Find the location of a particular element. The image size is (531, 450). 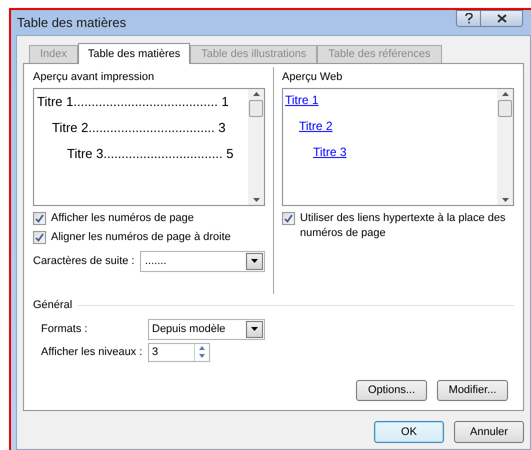

checkbox-label: Afficher les numéros de page is located at coordinates (122, 218).